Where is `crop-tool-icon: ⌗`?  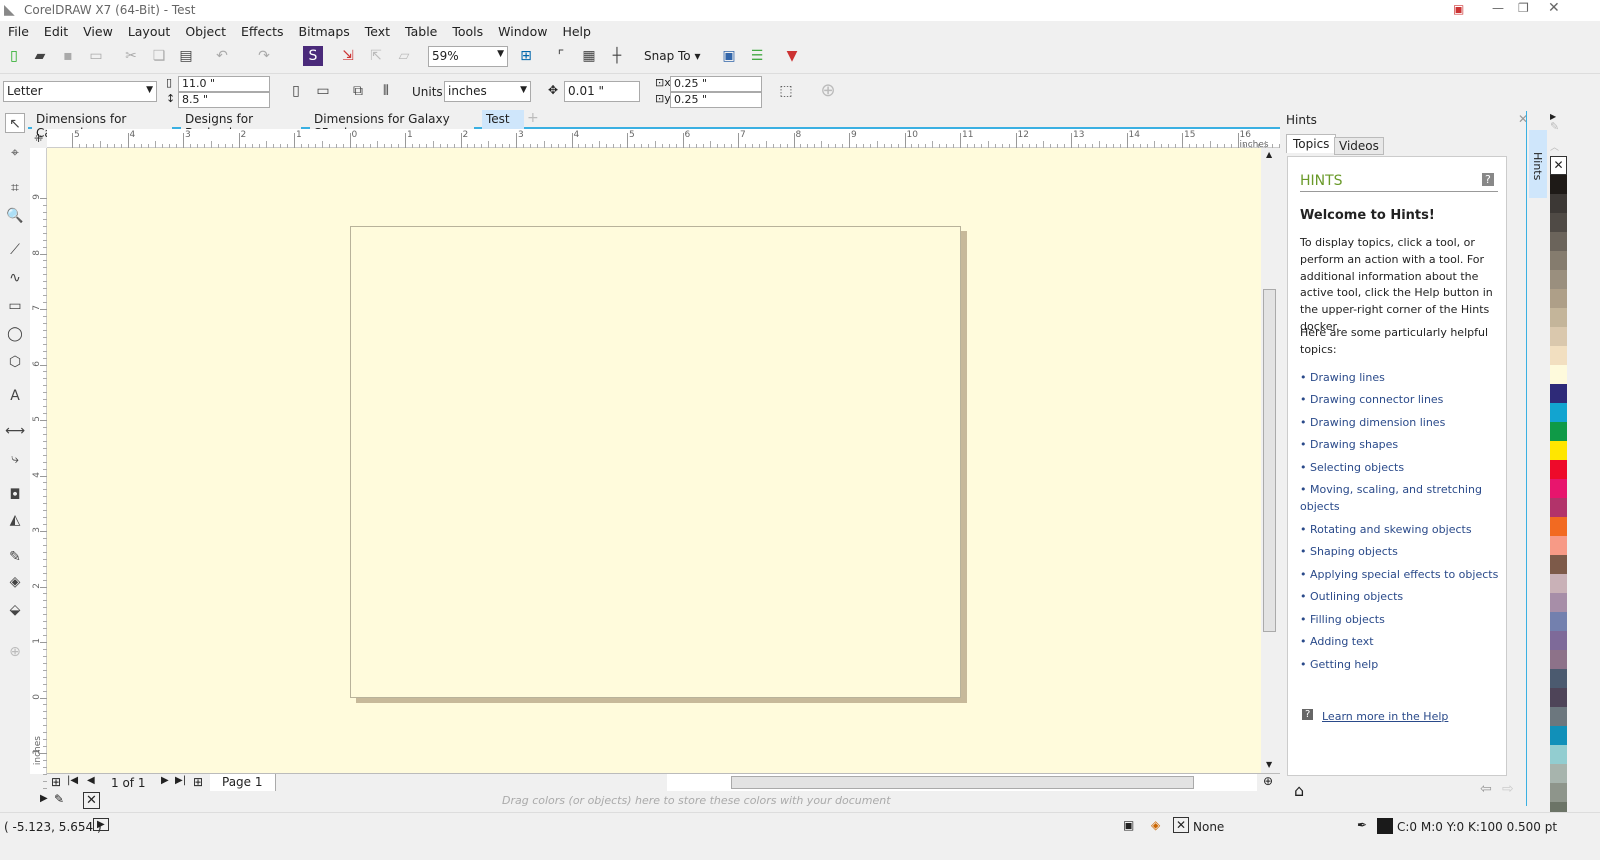 crop-tool-icon: ⌗ is located at coordinates (15, 188).